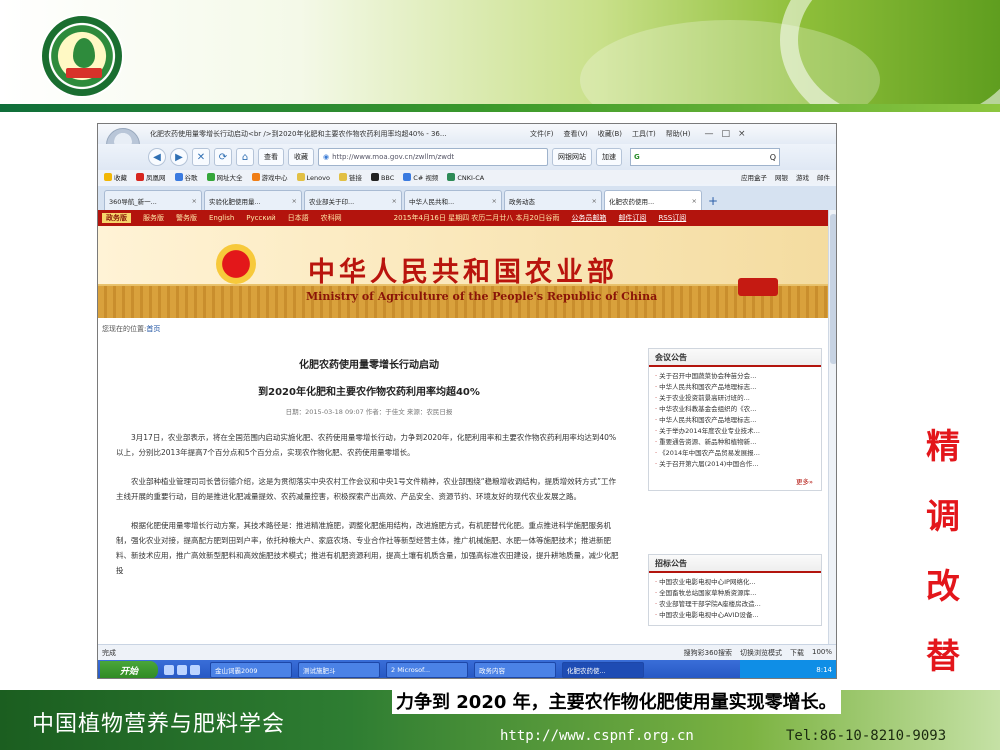  What do you see at coordinates (610, 134) in the screenshot?
I see `menu-favorites: 收藏(B)` at bounding box center [610, 134].